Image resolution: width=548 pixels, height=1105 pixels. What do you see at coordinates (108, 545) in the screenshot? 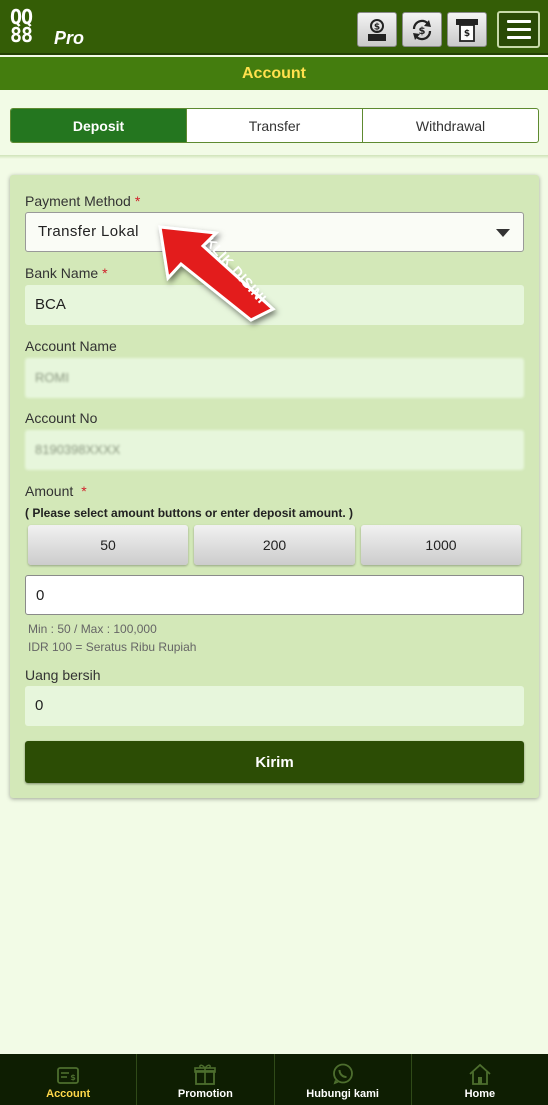
I see `amount-button-50: 50` at bounding box center [108, 545].